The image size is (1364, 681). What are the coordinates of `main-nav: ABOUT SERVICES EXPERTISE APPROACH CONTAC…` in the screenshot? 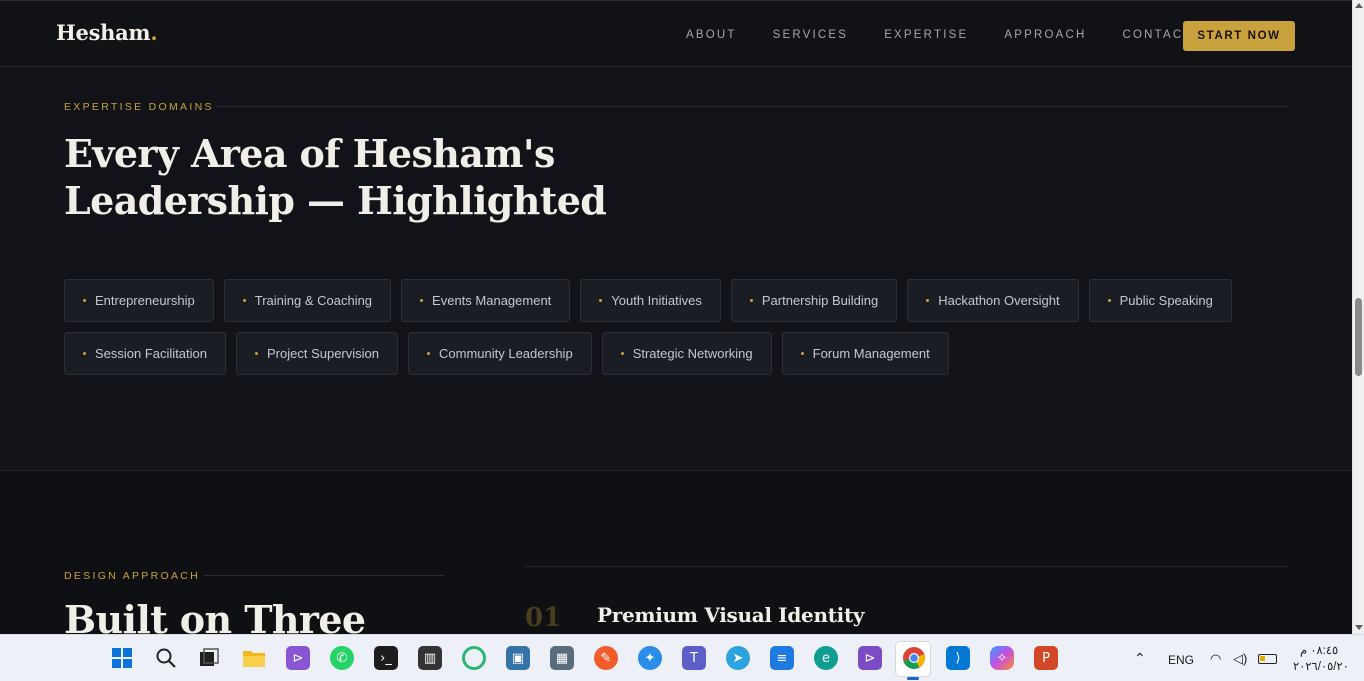 It's located at (957, 35).